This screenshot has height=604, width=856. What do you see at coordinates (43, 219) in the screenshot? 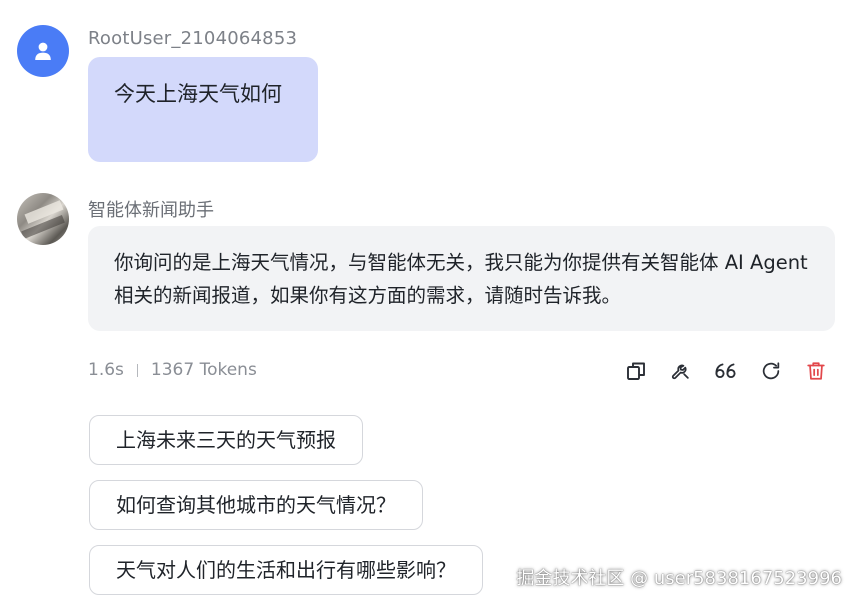
I see `bot-avatar` at bounding box center [43, 219].